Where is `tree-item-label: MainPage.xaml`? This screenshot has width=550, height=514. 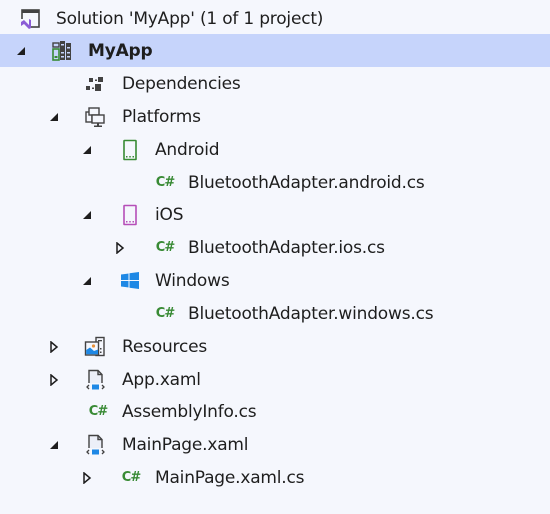
tree-item-label: MainPage.xaml is located at coordinates (185, 444).